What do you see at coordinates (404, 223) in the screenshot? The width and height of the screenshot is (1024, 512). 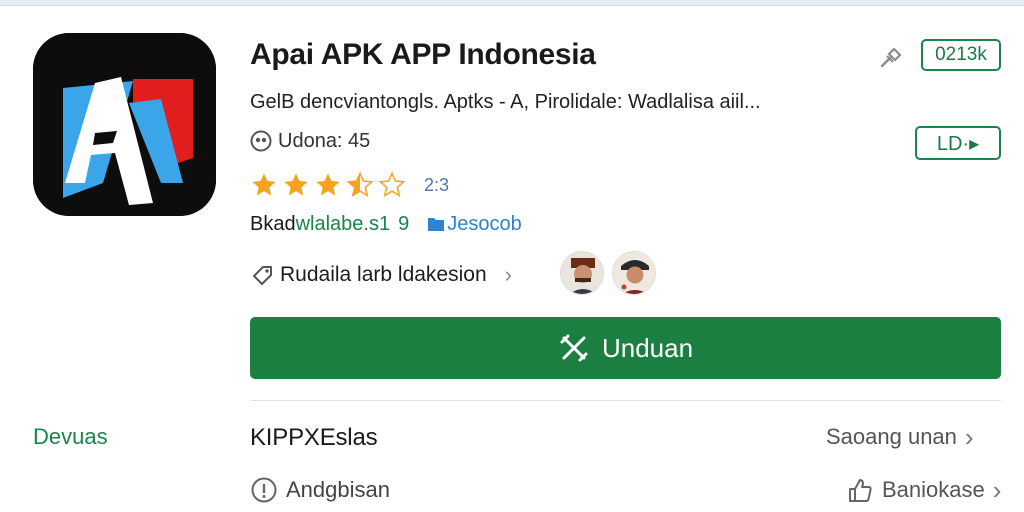 I see `meta-number: 9` at bounding box center [404, 223].